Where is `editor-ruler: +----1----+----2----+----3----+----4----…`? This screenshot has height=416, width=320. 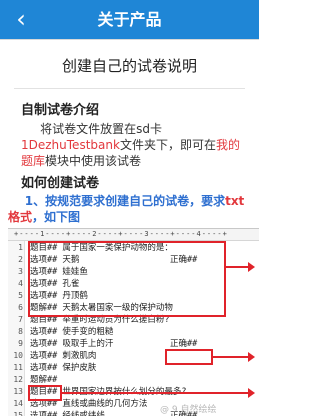
editor-ruler: +----1----+----2----+----3----+----4----… is located at coordinates (133, 235).